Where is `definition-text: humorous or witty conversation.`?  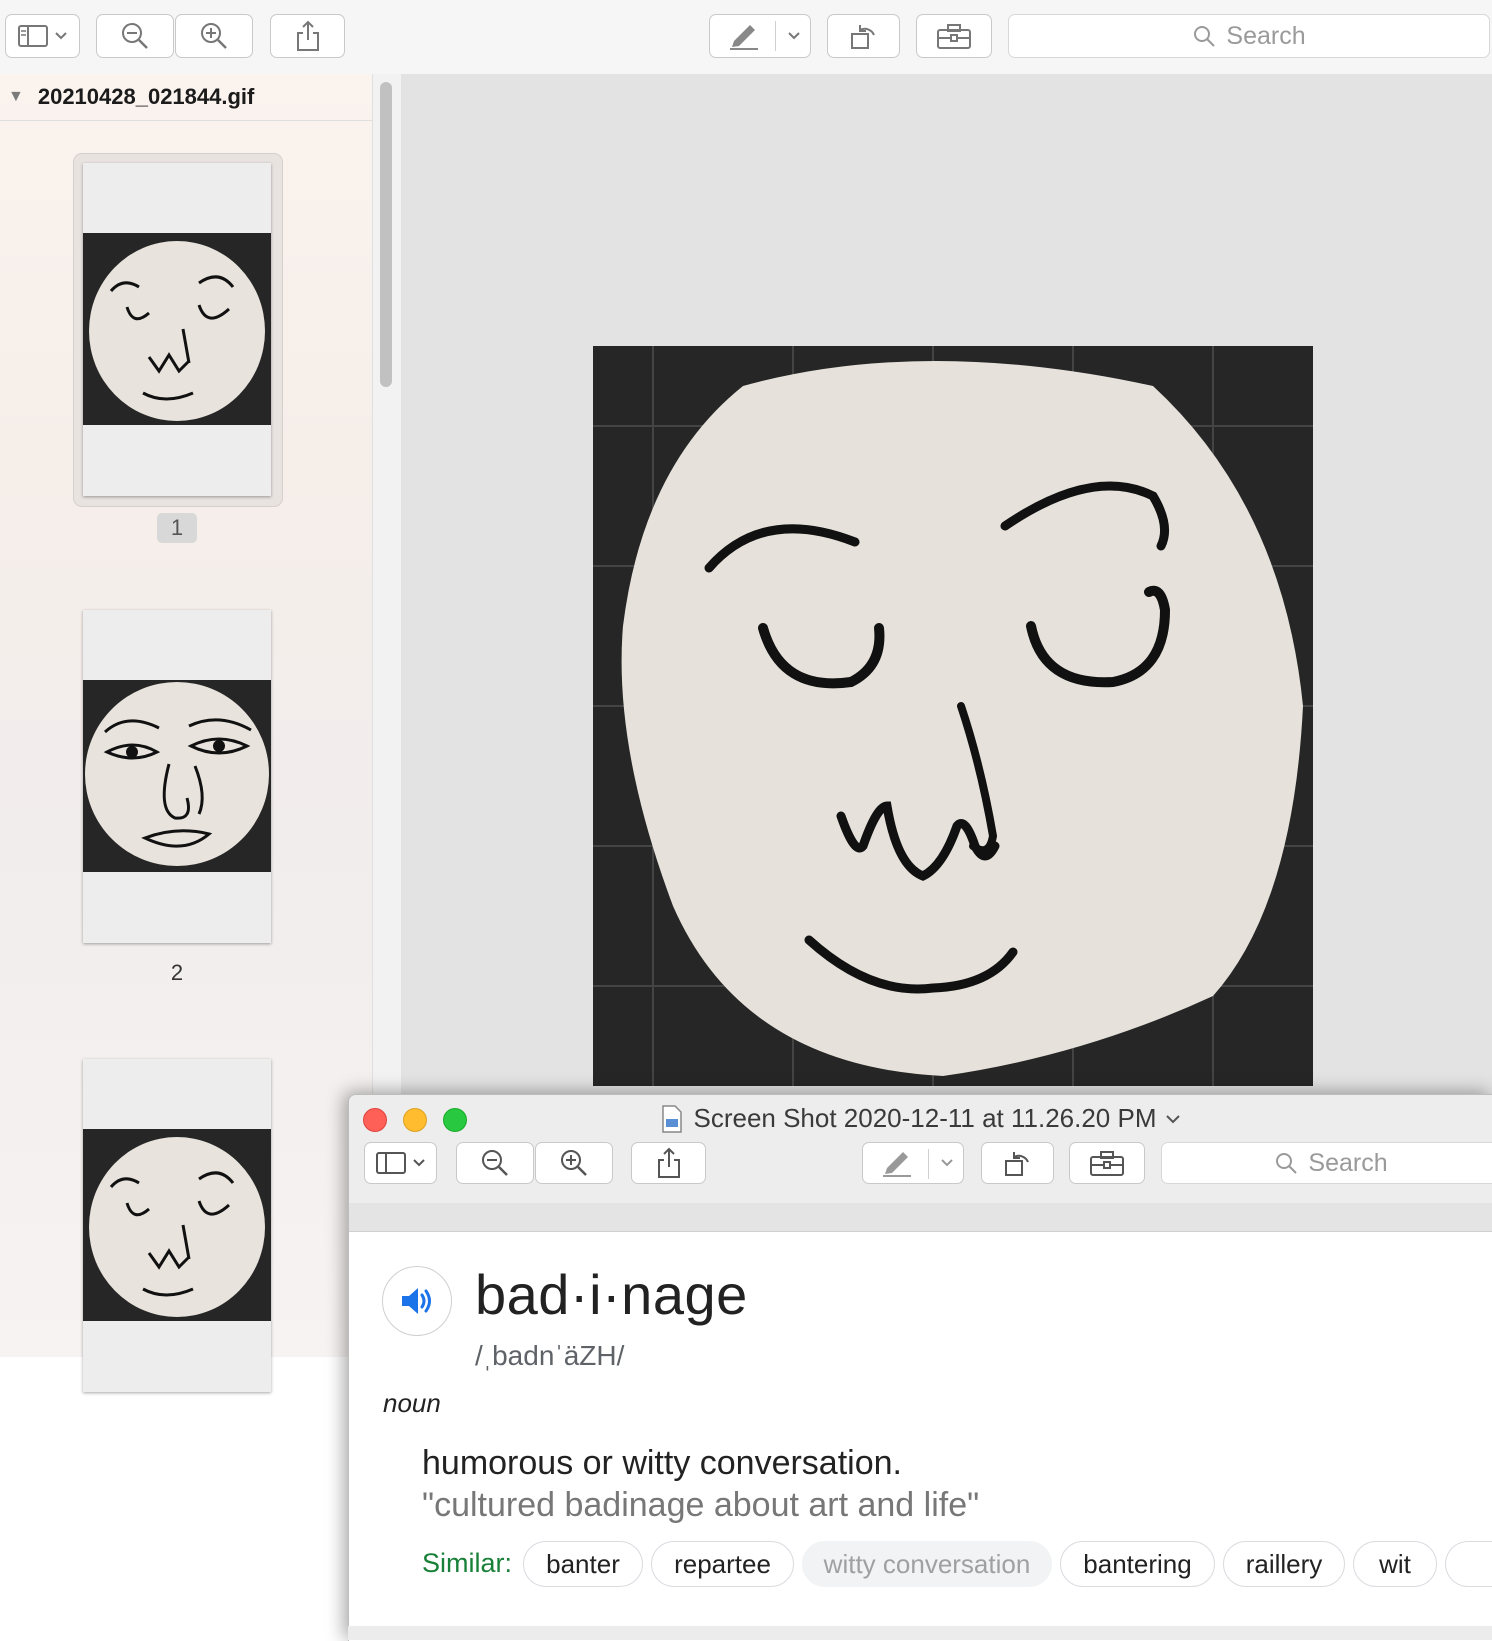
definition-text: humorous or witty conversation. is located at coordinates (662, 1463).